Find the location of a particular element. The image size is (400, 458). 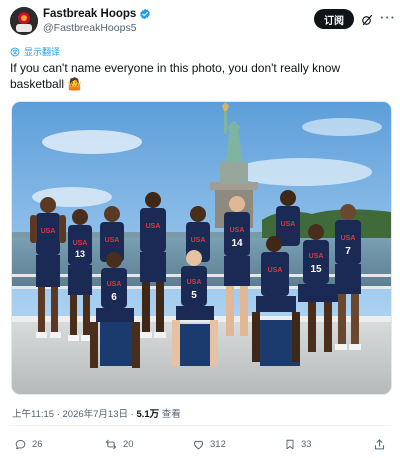

subscribe-button: 订阅 is located at coordinates (334, 19).